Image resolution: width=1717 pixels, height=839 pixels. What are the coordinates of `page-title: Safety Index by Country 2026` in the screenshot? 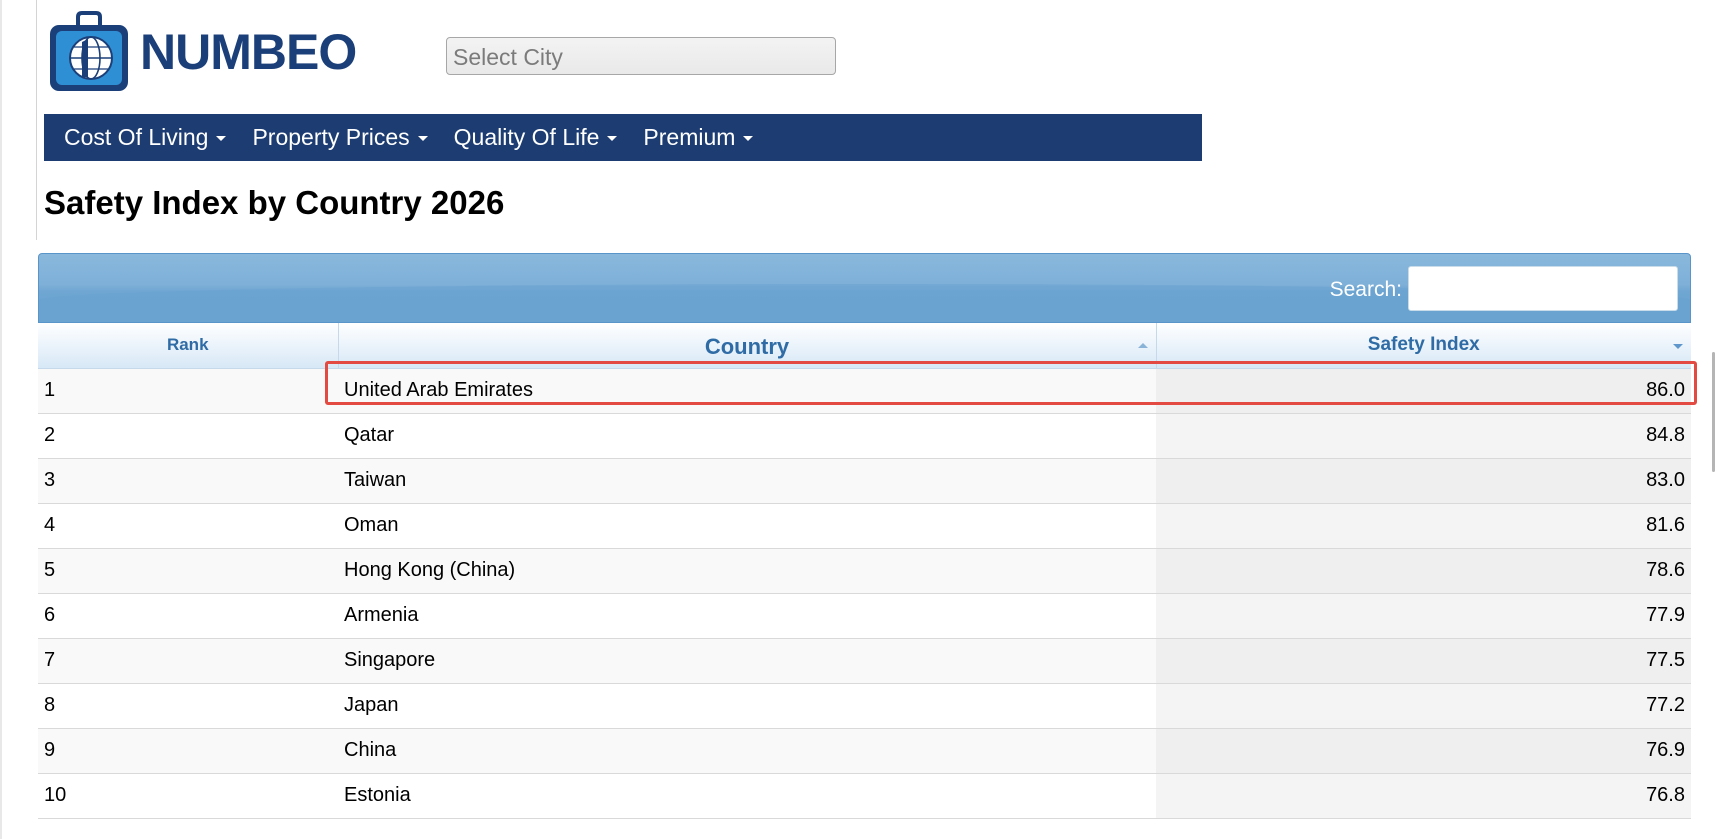 It's located at (274, 202).